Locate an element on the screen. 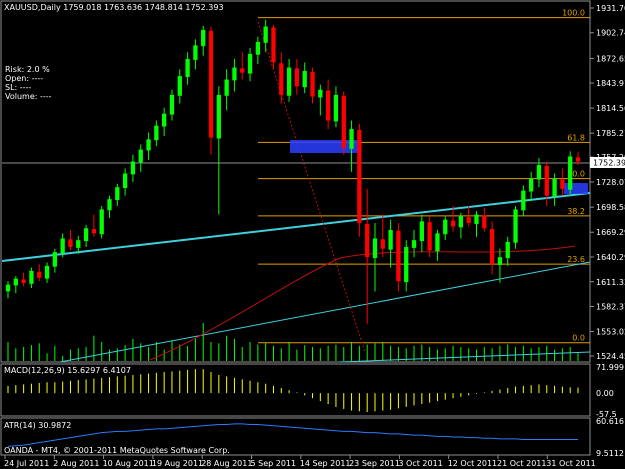 Image resolution: width=625 pixels, height=469 pixels. fib-level-label: 61.8 is located at coordinates (576, 137).